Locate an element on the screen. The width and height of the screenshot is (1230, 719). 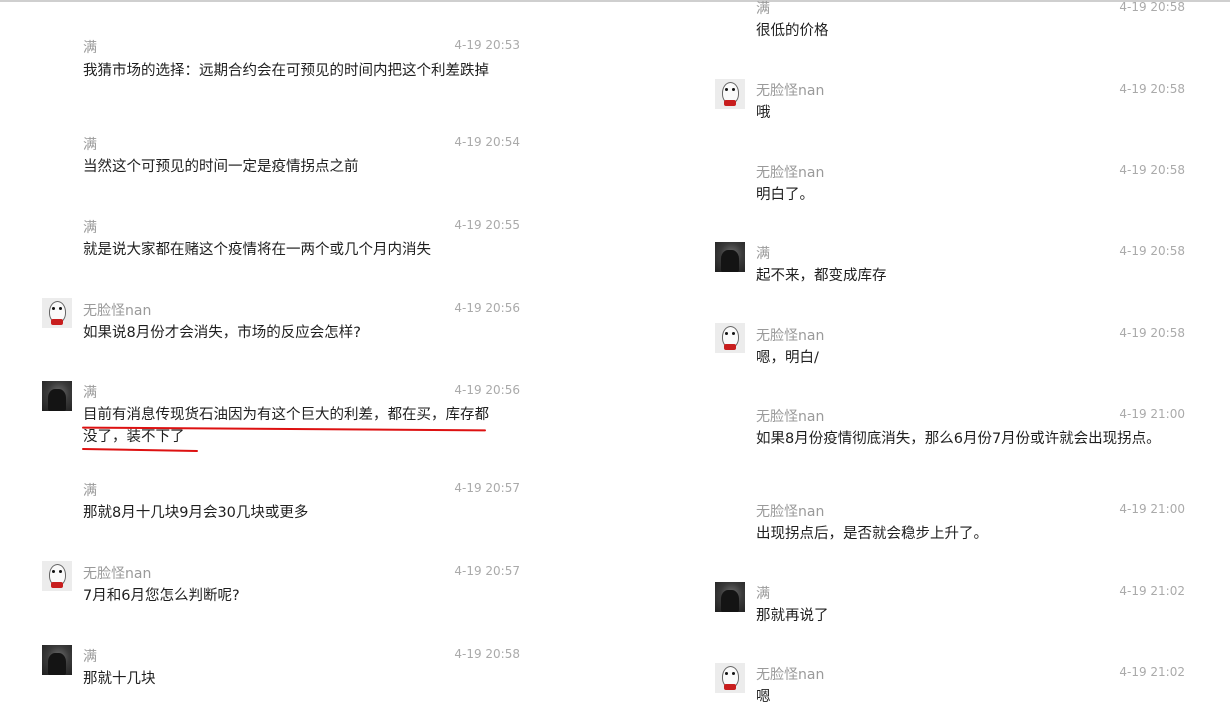
message-text: 嗯，明白/ is located at coordinates (787, 358).